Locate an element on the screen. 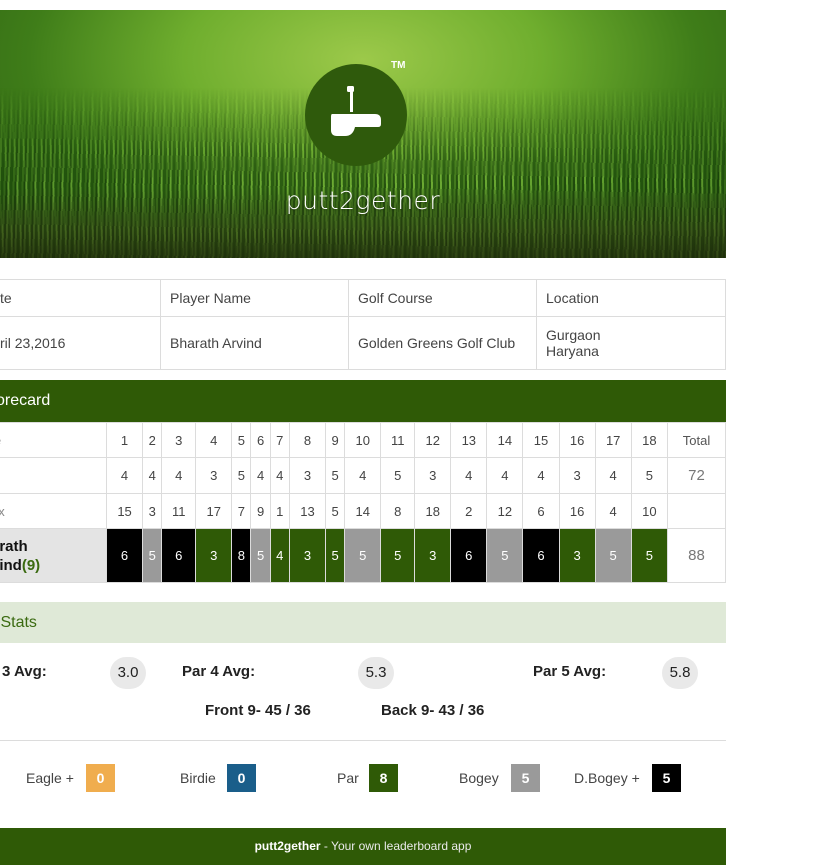 The height and width of the screenshot is (865, 830). date-value: ril 23,2016 is located at coordinates (80, 343).